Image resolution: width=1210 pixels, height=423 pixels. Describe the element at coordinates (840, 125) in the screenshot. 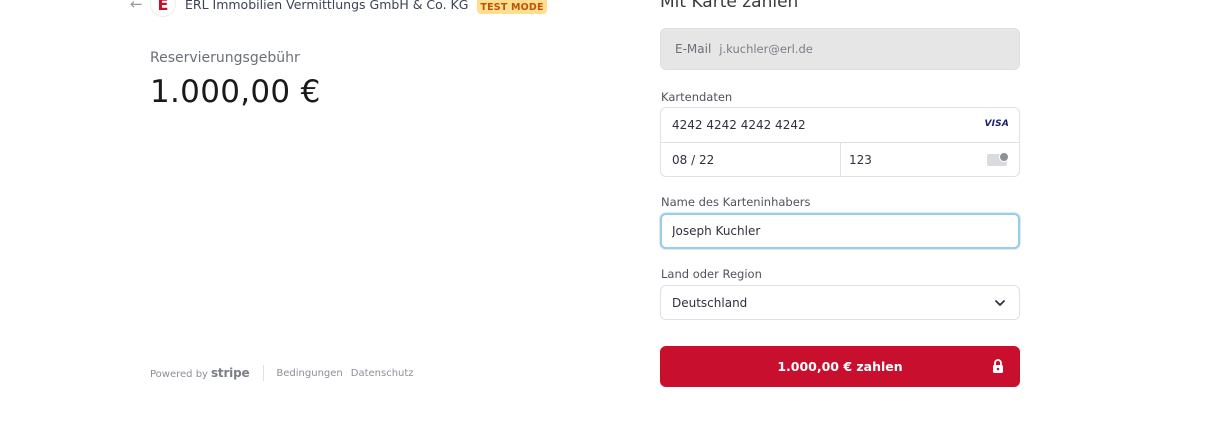

I see `card-number-input: 4242 4242 4242 4242 VISA` at that location.